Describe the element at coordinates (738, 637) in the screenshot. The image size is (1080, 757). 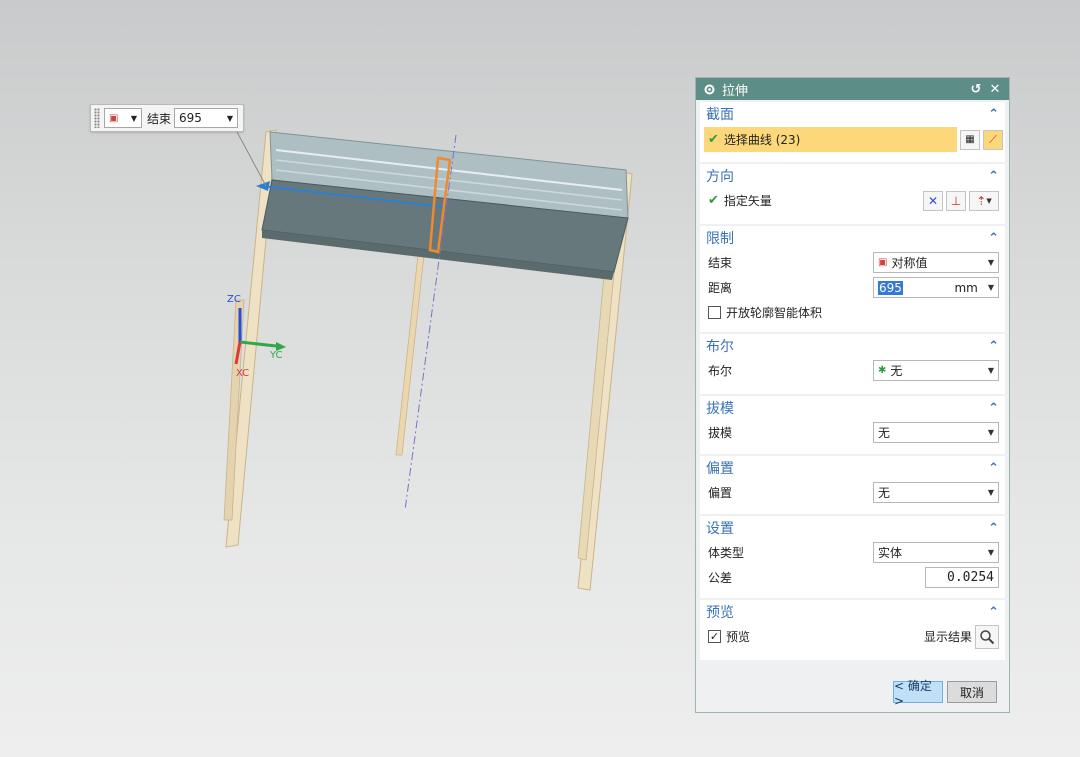
I see `preview-label: 预览` at that location.